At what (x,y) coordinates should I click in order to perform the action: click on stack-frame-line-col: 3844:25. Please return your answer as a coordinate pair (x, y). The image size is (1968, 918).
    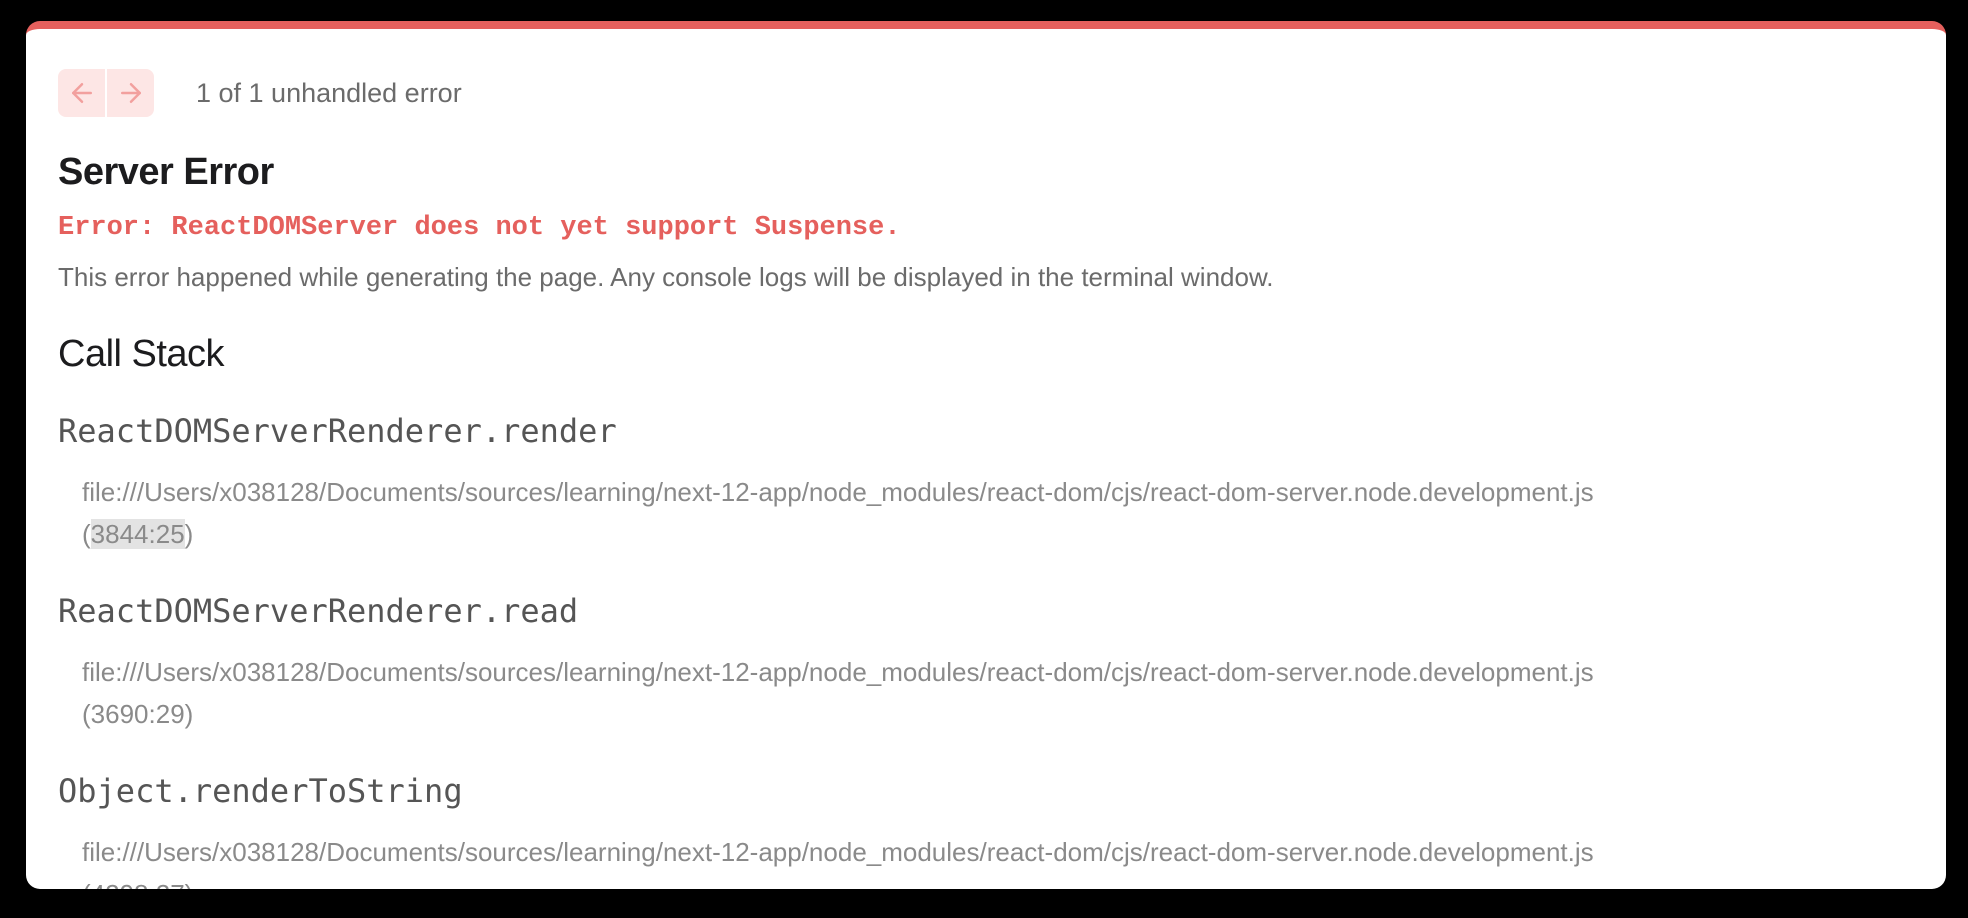
    Looking at the image, I should click on (137, 534).